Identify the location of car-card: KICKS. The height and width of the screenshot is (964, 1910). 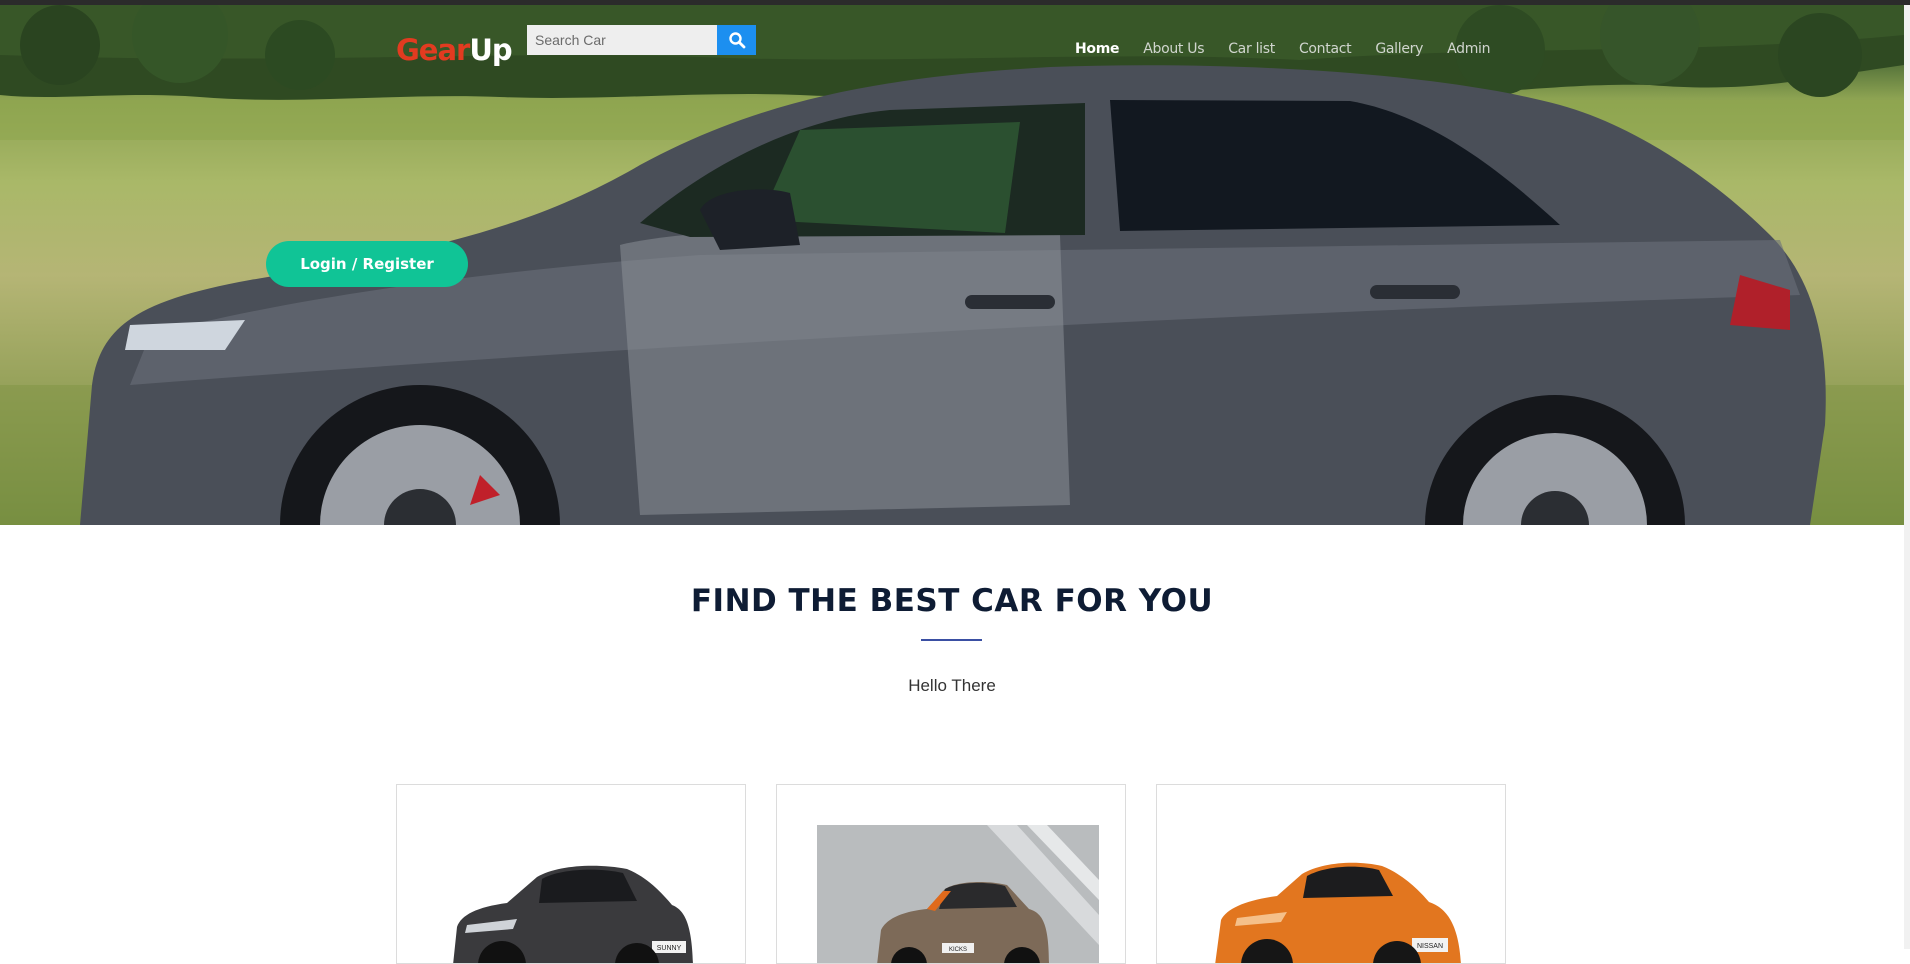
(951, 874).